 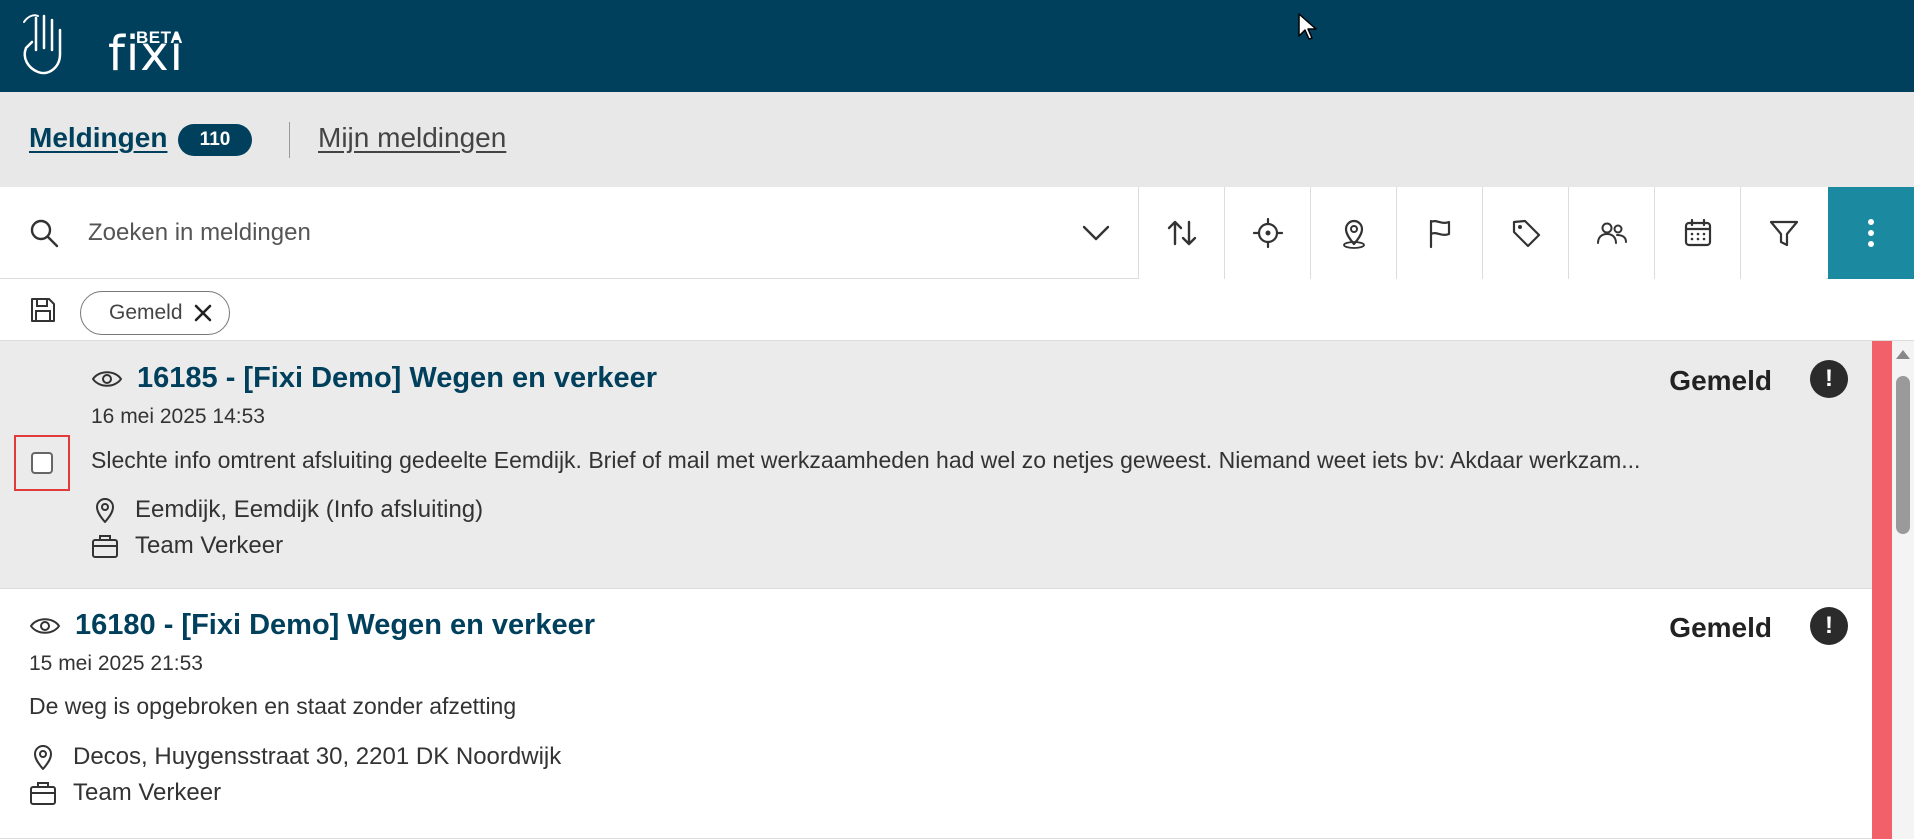 I want to click on chevron-down-icon, so click(x=1096, y=233).